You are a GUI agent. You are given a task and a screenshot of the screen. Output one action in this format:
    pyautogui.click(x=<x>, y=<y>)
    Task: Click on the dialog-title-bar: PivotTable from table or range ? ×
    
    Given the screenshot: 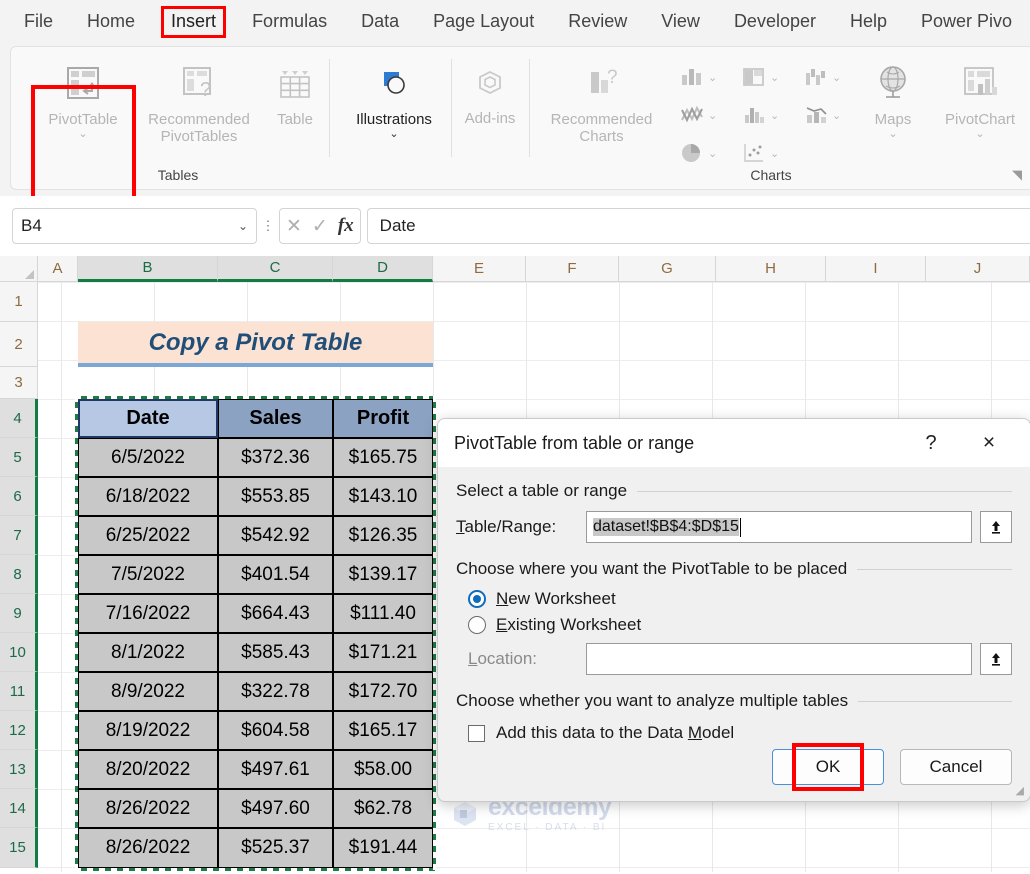 What is the action you would take?
    pyautogui.click(x=734, y=443)
    